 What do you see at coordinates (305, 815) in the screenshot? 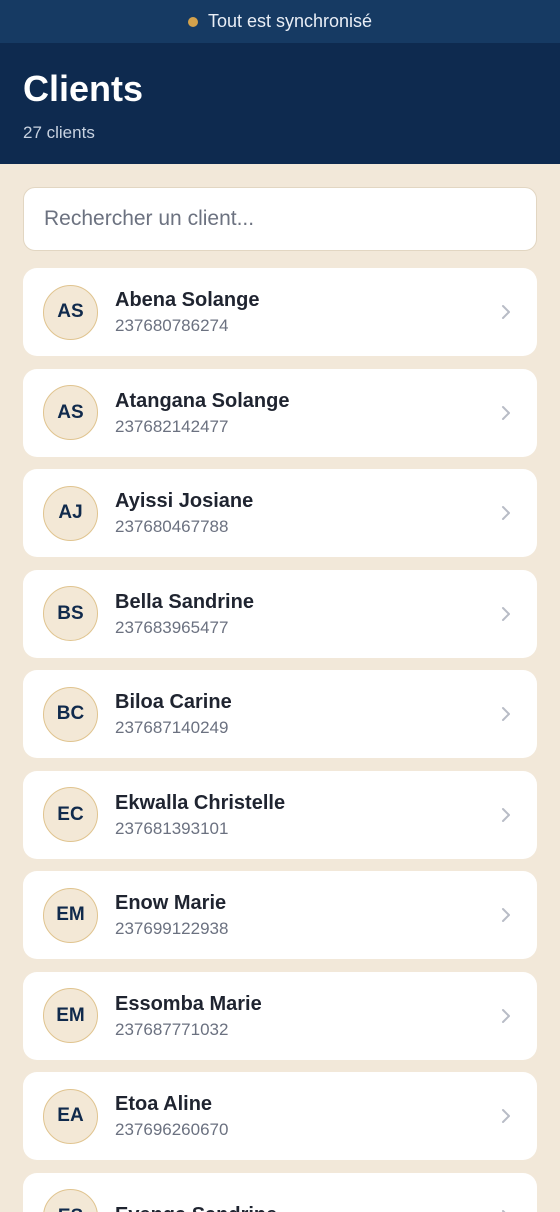
I see `client-info: Ekwalla Christelle 237681393101` at bounding box center [305, 815].